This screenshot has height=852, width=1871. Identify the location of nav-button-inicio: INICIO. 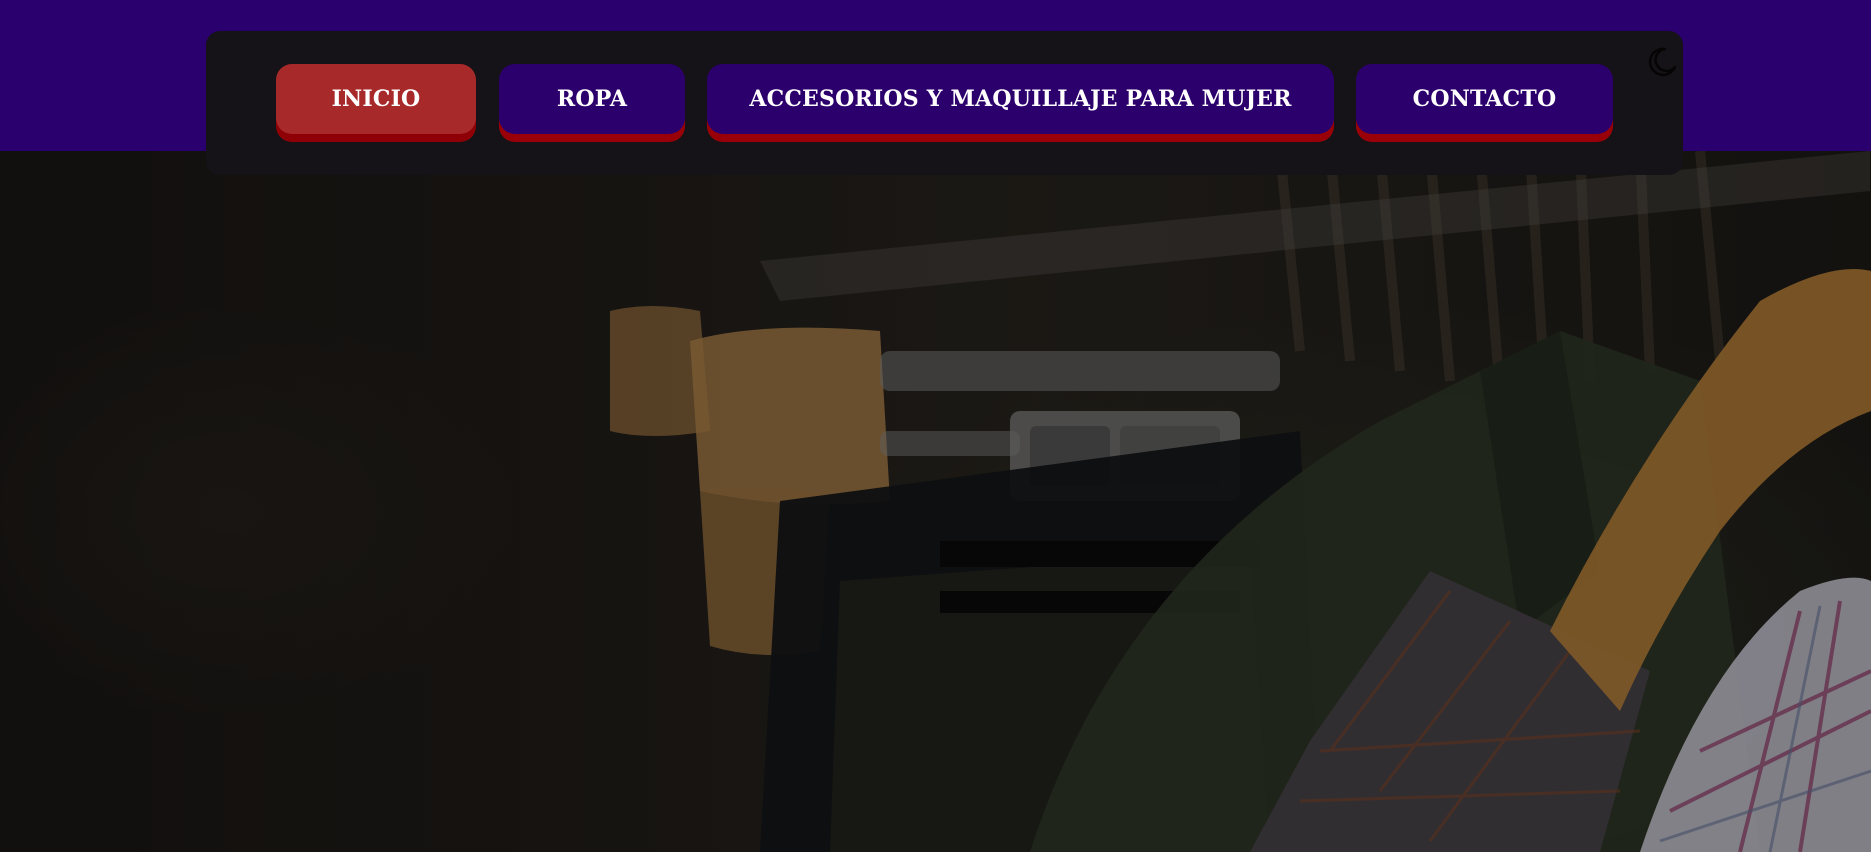
(376, 99).